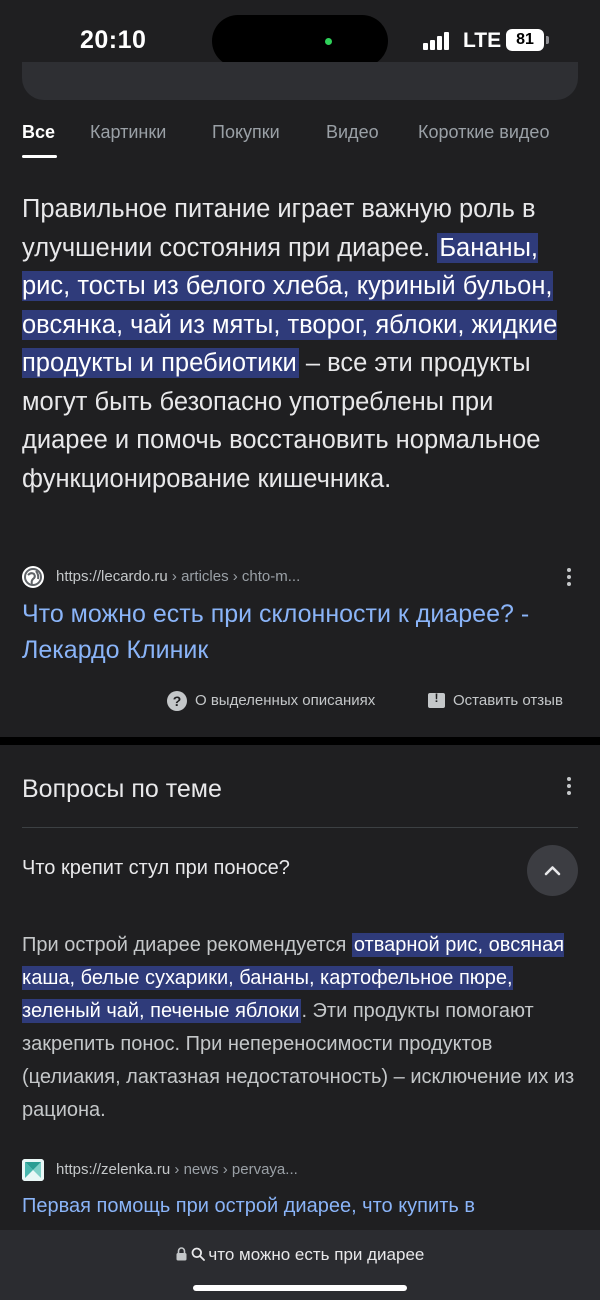 The height and width of the screenshot is (1300, 600). I want to click on snippet-footer: ? О выделенных описаниях Оставить отзыв, so click(300, 701).